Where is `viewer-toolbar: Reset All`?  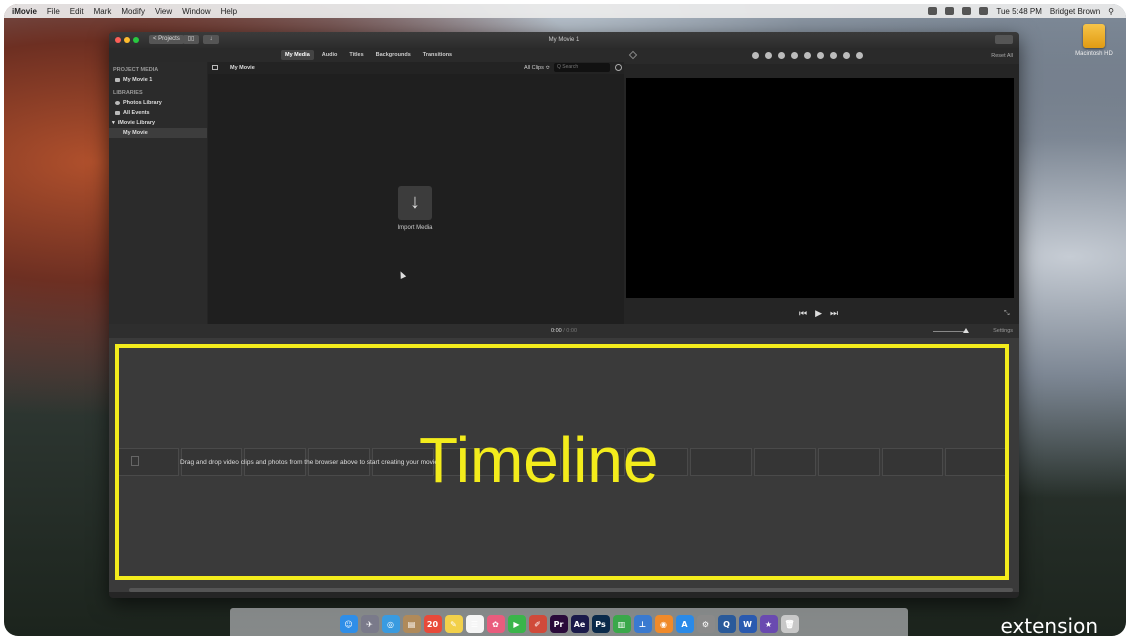
viewer-toolbar: Reset All is located at coordinates (821, 56).